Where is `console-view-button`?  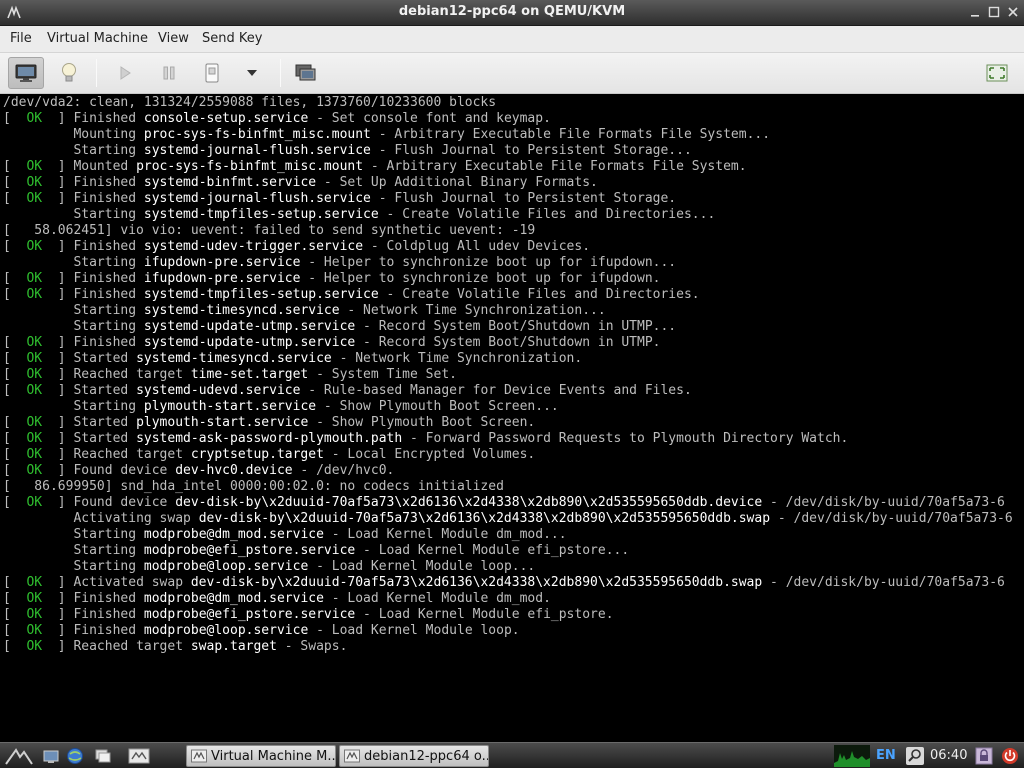
console-view-button is located at coordinates (26, 73).